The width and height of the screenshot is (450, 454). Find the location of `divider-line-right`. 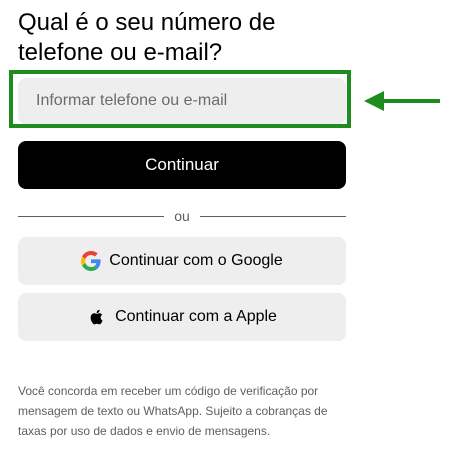

divider-line-right is located at coordinates (273, 216).